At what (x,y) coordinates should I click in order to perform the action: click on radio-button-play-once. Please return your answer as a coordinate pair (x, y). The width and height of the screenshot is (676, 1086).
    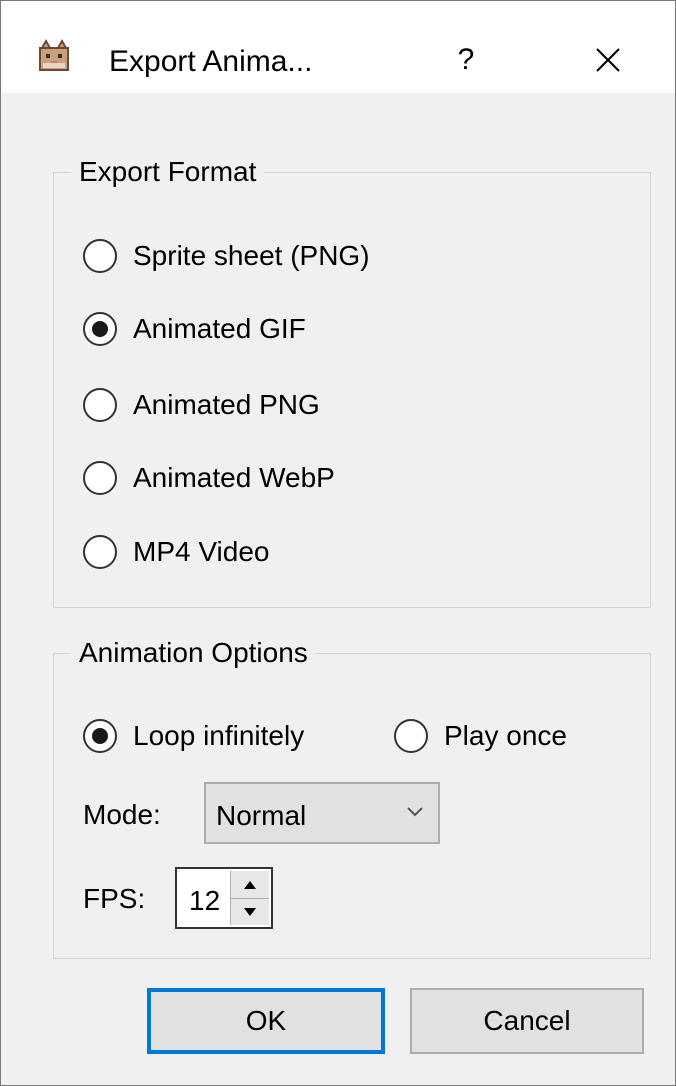
    Looking at the image, I should click on (411, 736).